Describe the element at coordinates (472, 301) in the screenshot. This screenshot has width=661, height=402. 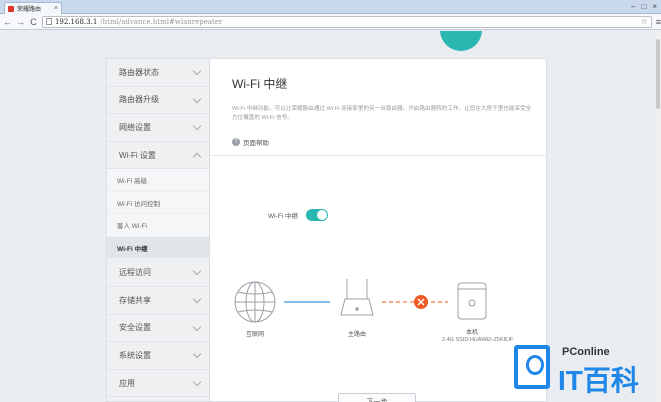
I see `extender-device-icon` at that location.